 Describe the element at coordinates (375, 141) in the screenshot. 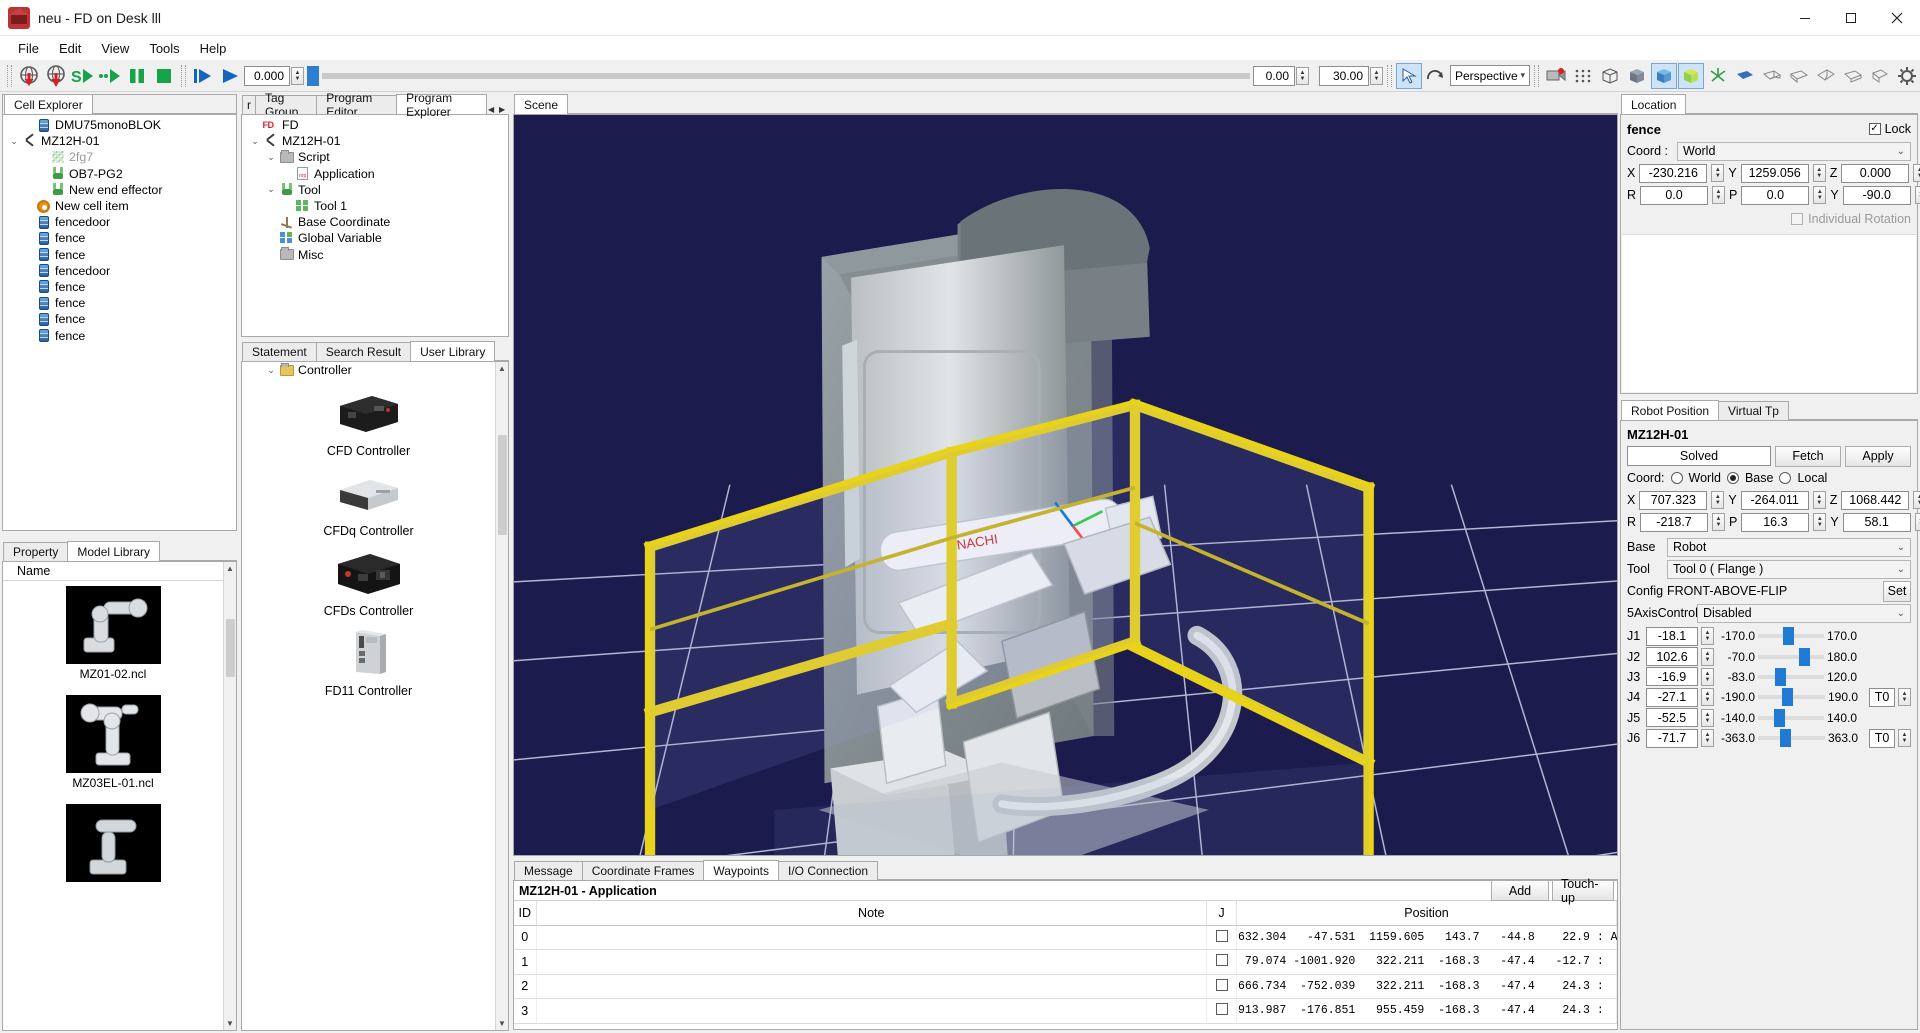

I see `program-tree-node: ⌄ MZ12H-01` at that location.